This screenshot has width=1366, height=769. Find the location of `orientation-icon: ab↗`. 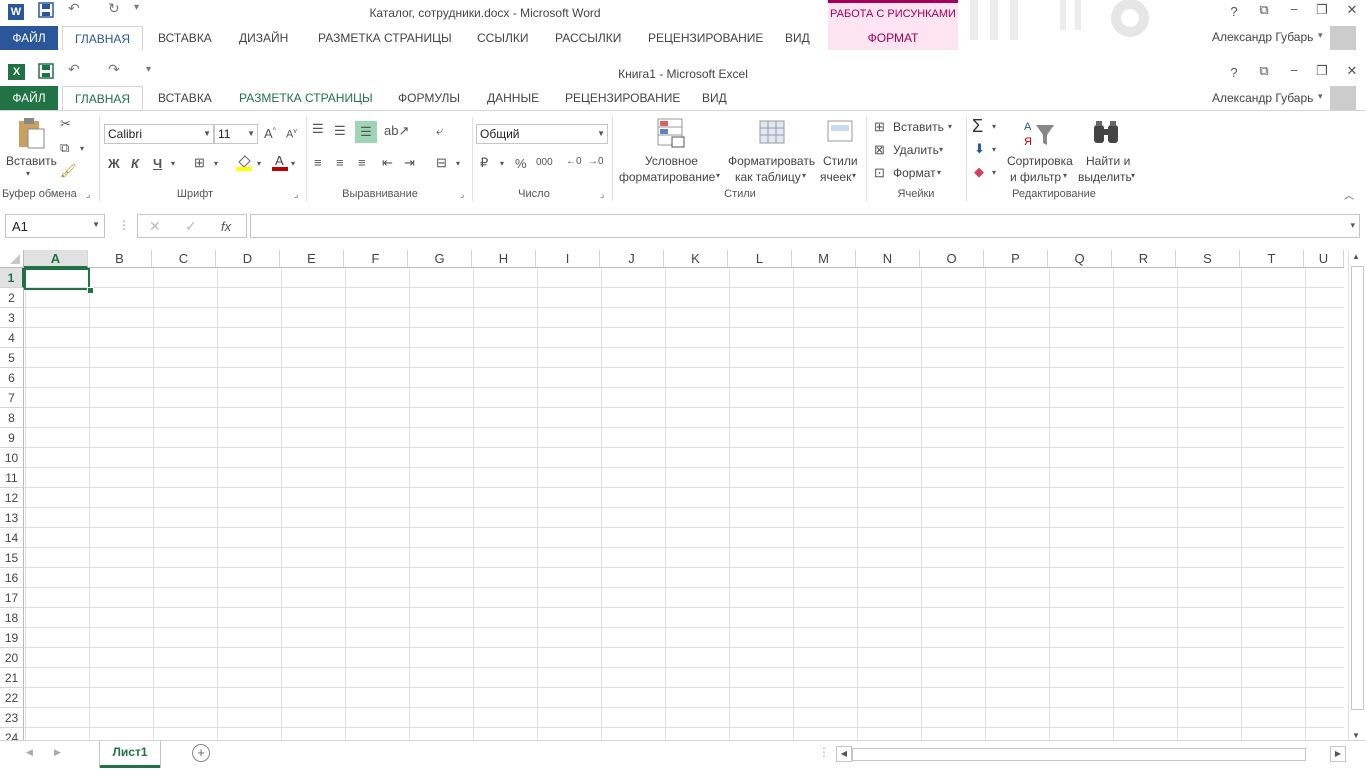

orientation-icon: ab↗ is located at coordinates (396, 131).